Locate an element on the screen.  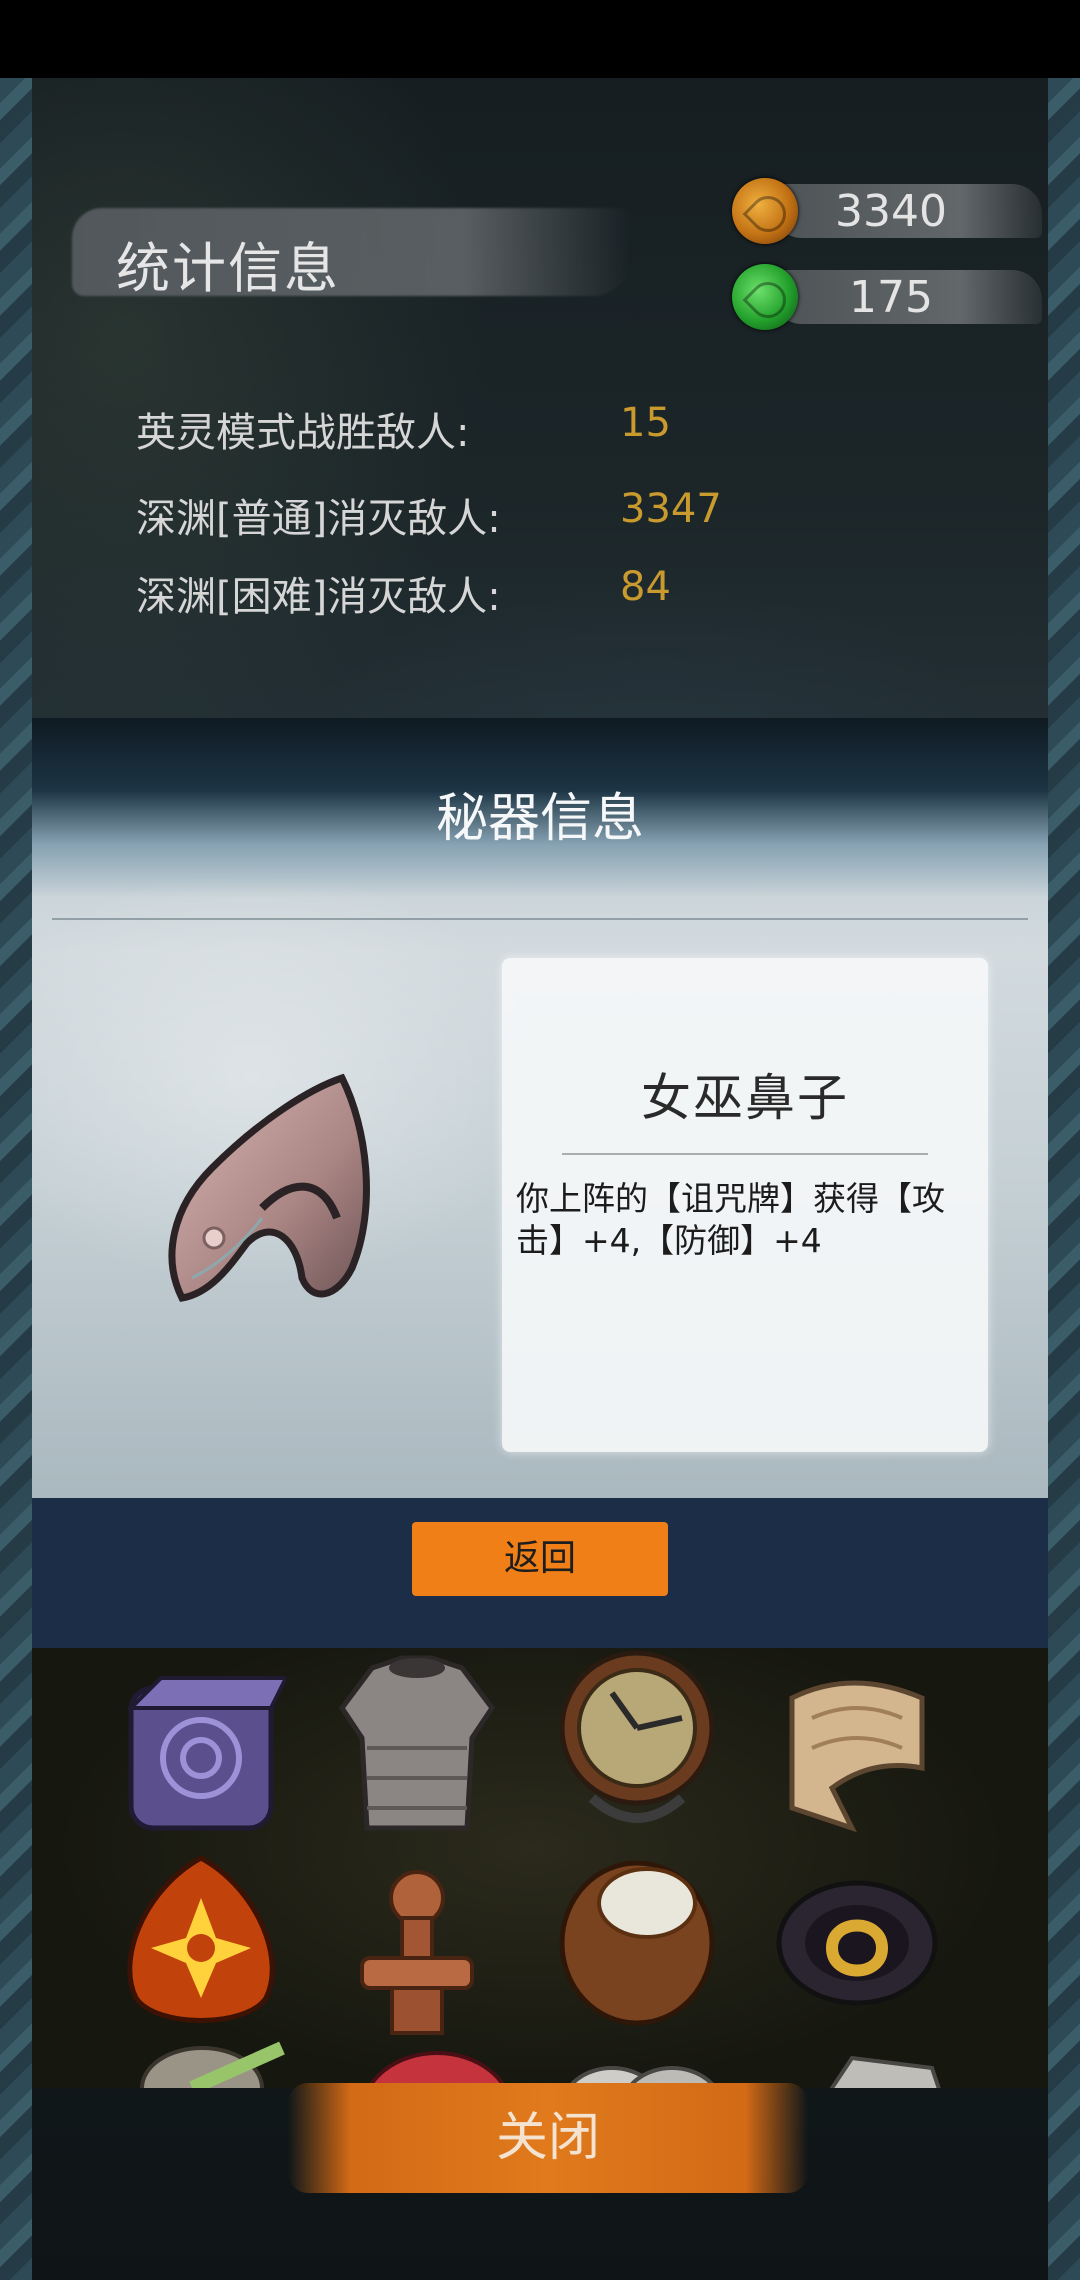
orange-gem-icon is located at coordinates (765, 211).